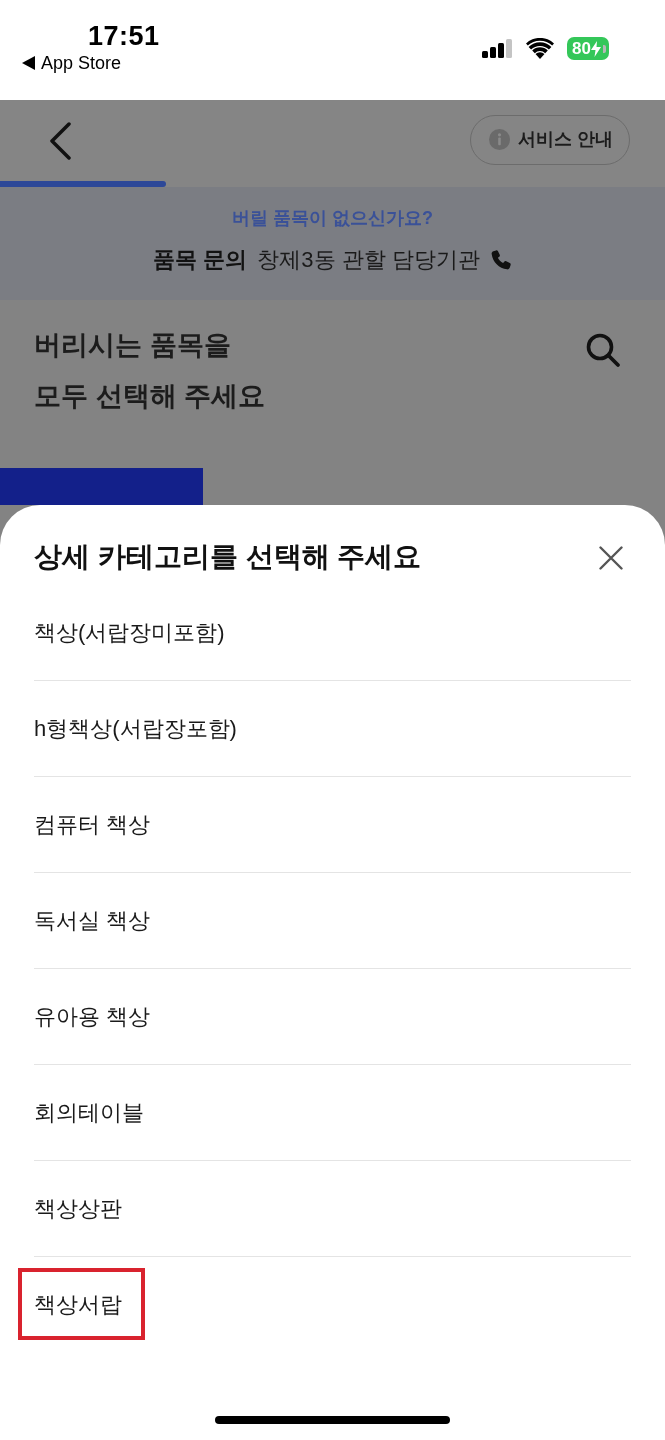  What do you see at coordinates (332, 1113) in the screenshot?
I see `category-option: 회의테이블` at bounding box center [332, 1113].